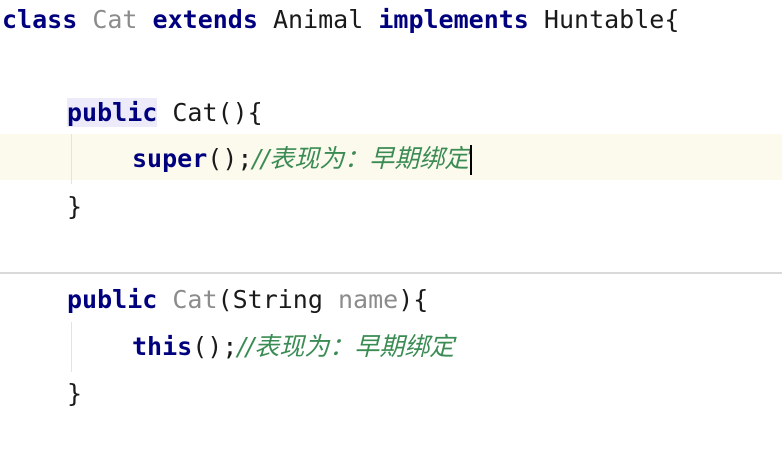  I want to click on keyword-this: this, so click(162, 346).